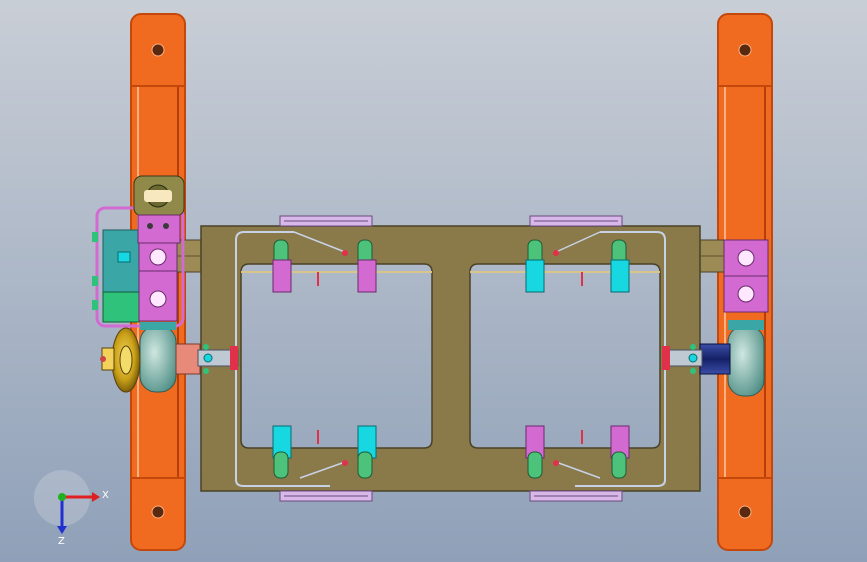 This screenshot has width=867, height=562. I want to click on right-rail-top-hole, so click(745, 50).